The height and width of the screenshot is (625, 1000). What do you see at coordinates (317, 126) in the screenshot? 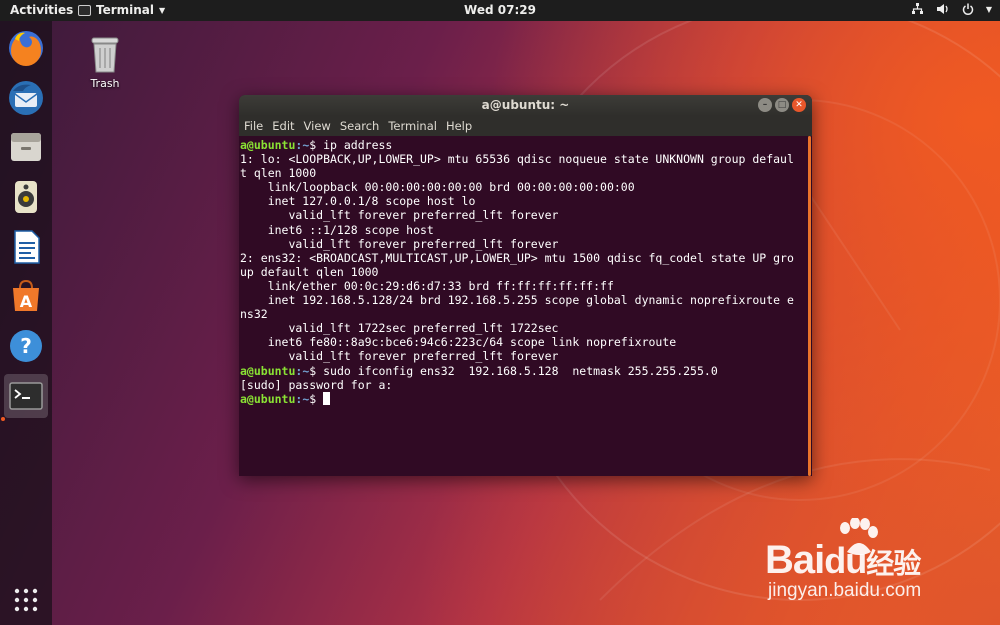
I see `menu-view: View` at bounding box center [317, 126].